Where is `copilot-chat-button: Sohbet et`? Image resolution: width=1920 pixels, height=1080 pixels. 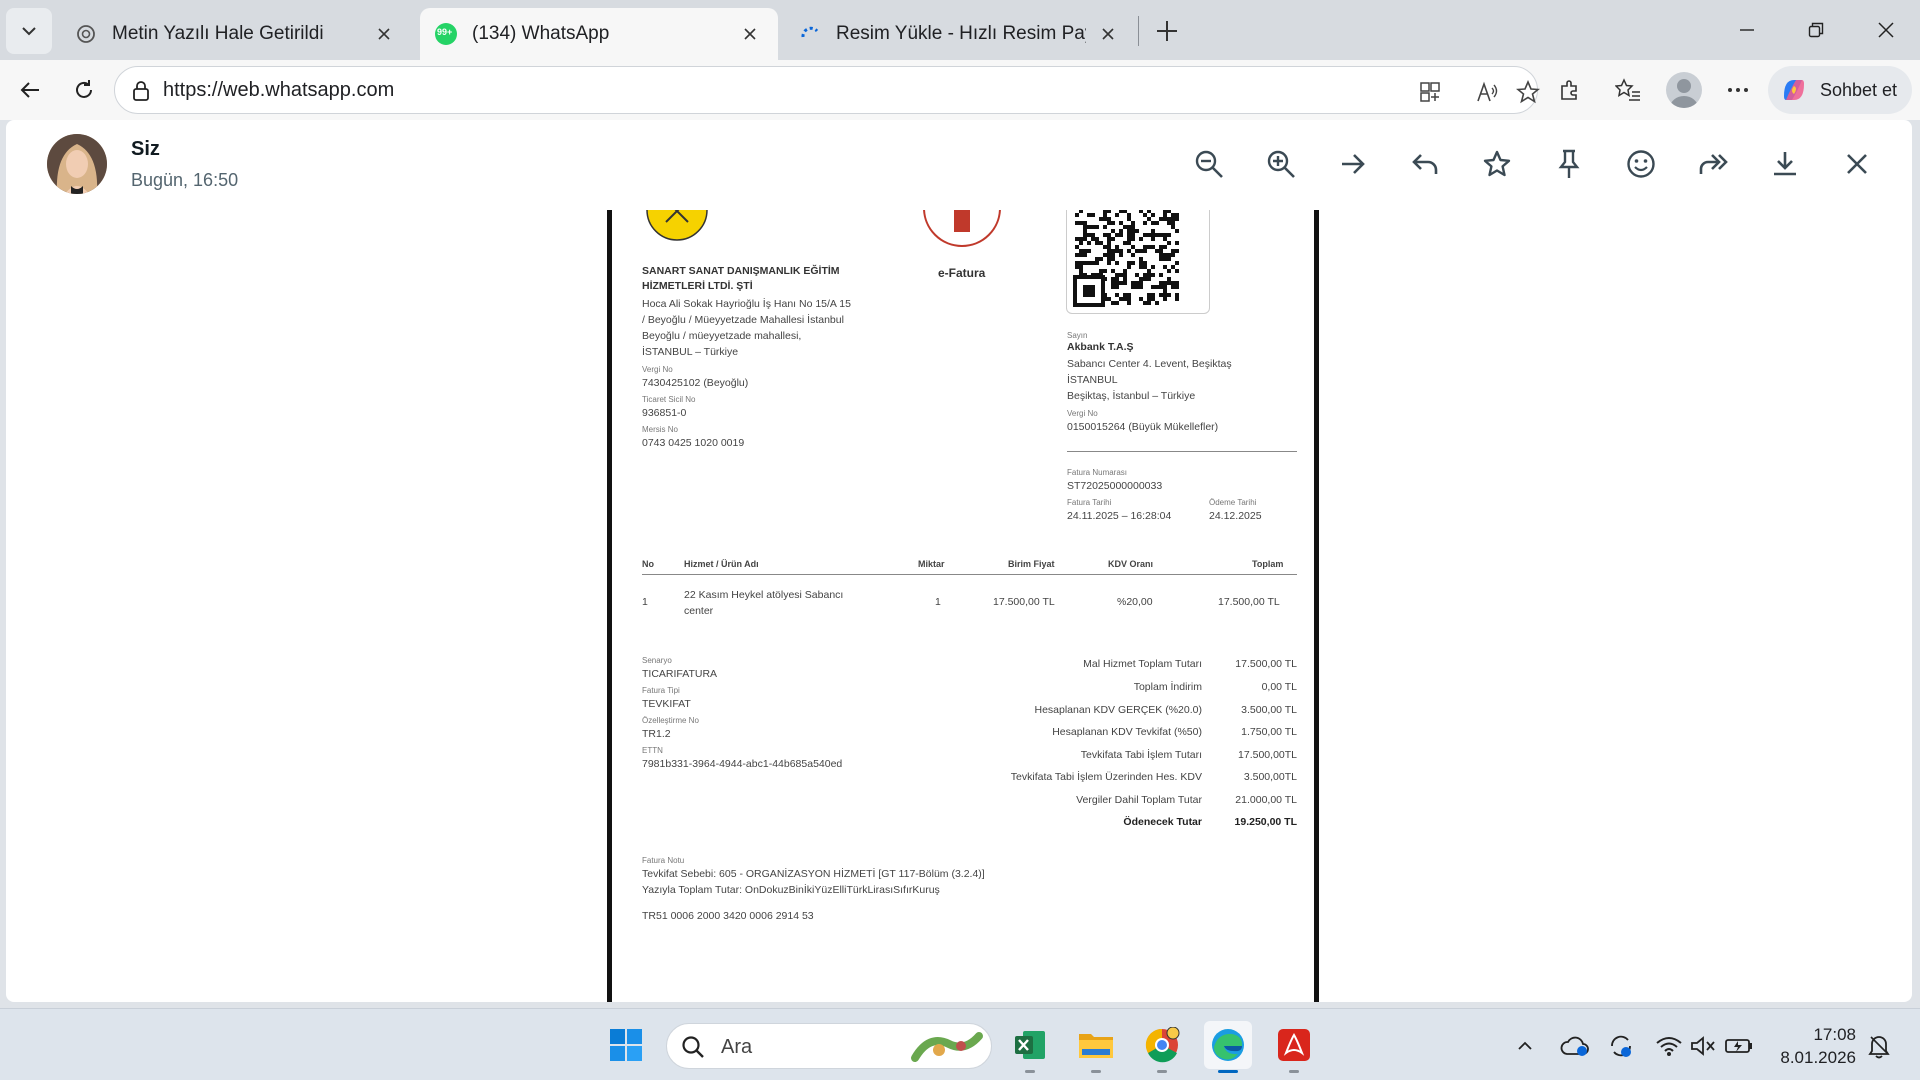 copilot-chat-button: Sohbet et is located at coordinates (1840, 90).